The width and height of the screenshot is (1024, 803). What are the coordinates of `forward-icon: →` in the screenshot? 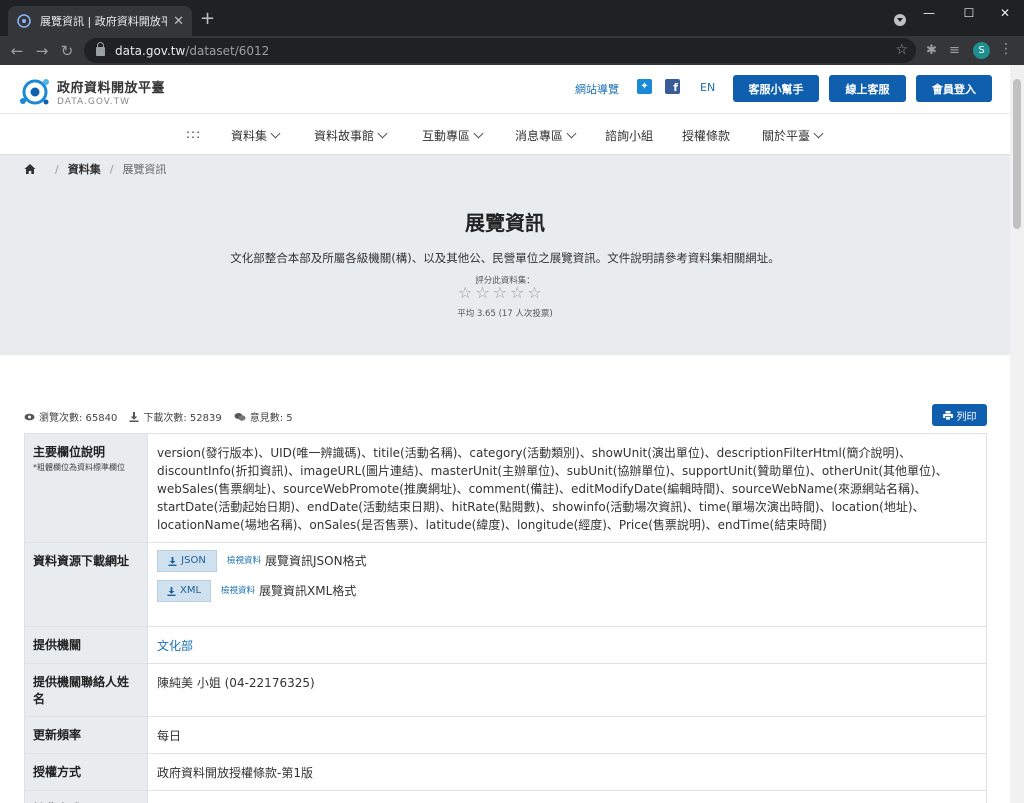 It's located at (42, 51).